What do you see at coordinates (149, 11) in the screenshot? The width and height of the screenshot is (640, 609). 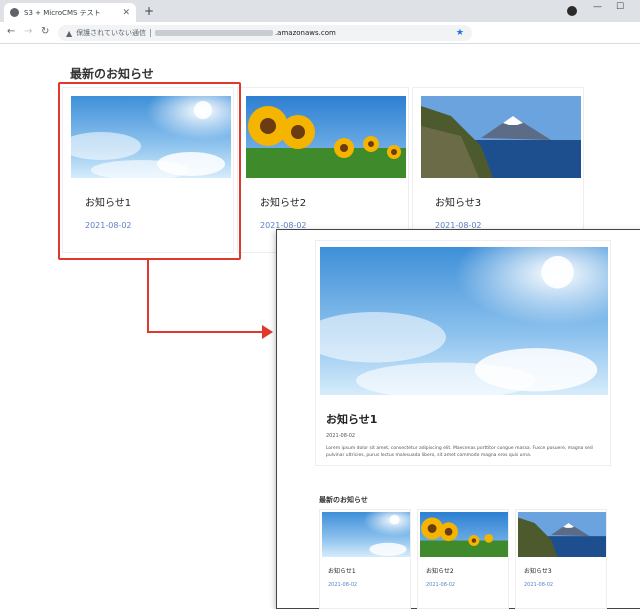 I see `new-tab-icon: +` at bounding box center [149, 11].